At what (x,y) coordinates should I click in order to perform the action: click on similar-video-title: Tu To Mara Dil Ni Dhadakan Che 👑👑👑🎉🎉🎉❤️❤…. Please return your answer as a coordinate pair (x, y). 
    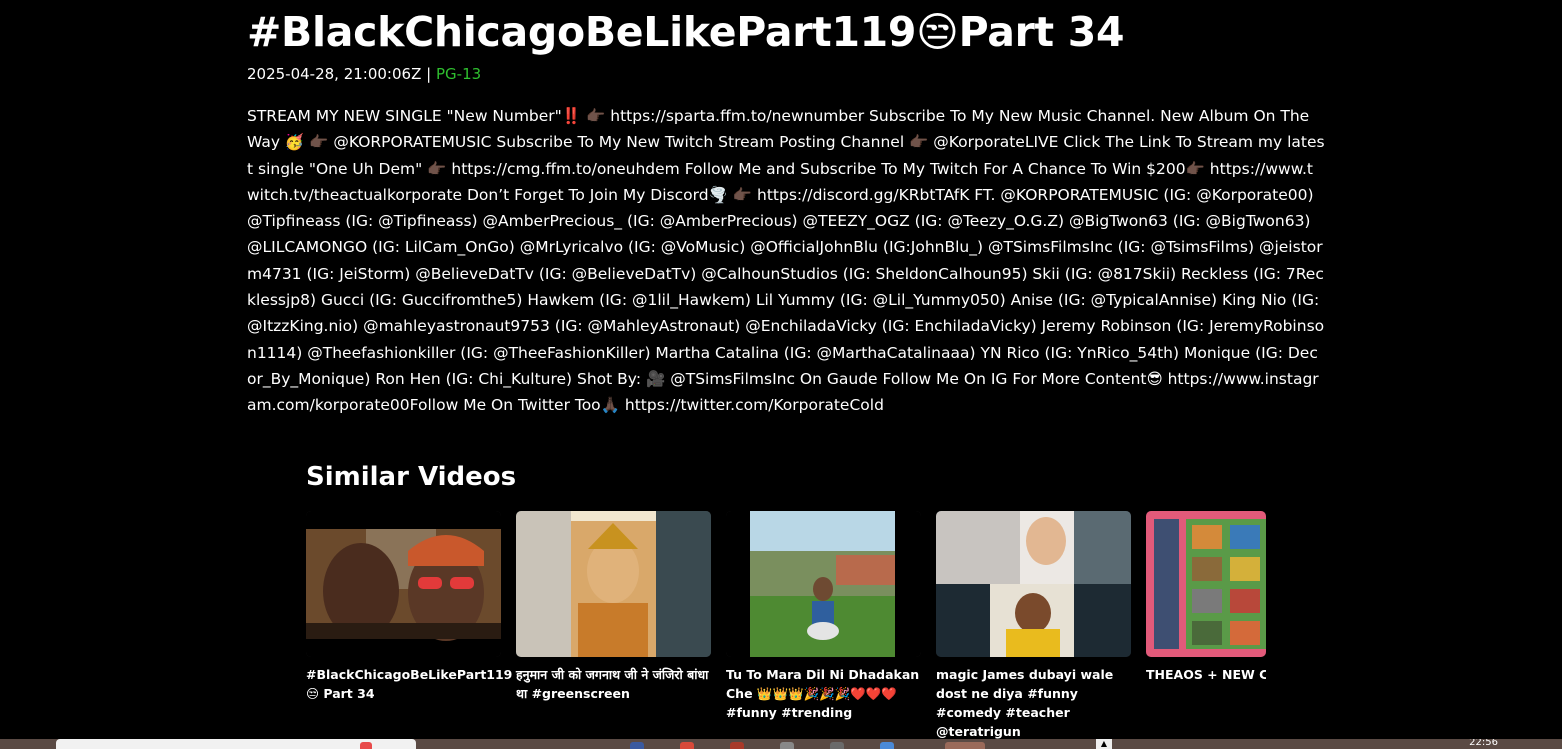
    Looking at the image, I should click on (823, 693).